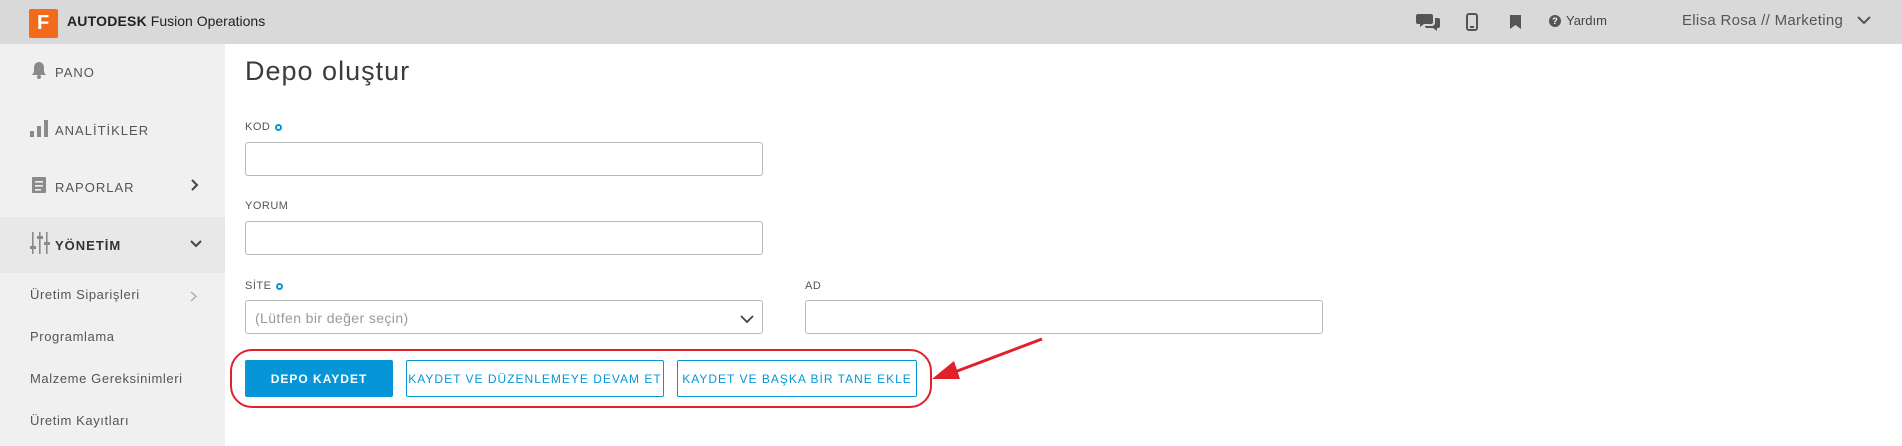 This screenshot has width=1902, height=446. I want to click on sidebar-item-raporlar: RAPORLAR, so click(112, 187).